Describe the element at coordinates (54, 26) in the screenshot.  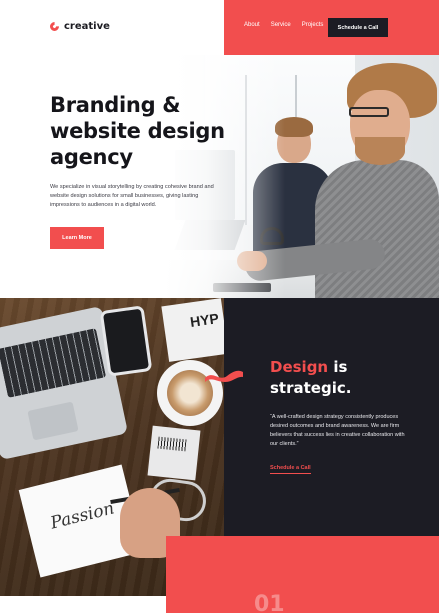
I see `logo-icon` at that location.